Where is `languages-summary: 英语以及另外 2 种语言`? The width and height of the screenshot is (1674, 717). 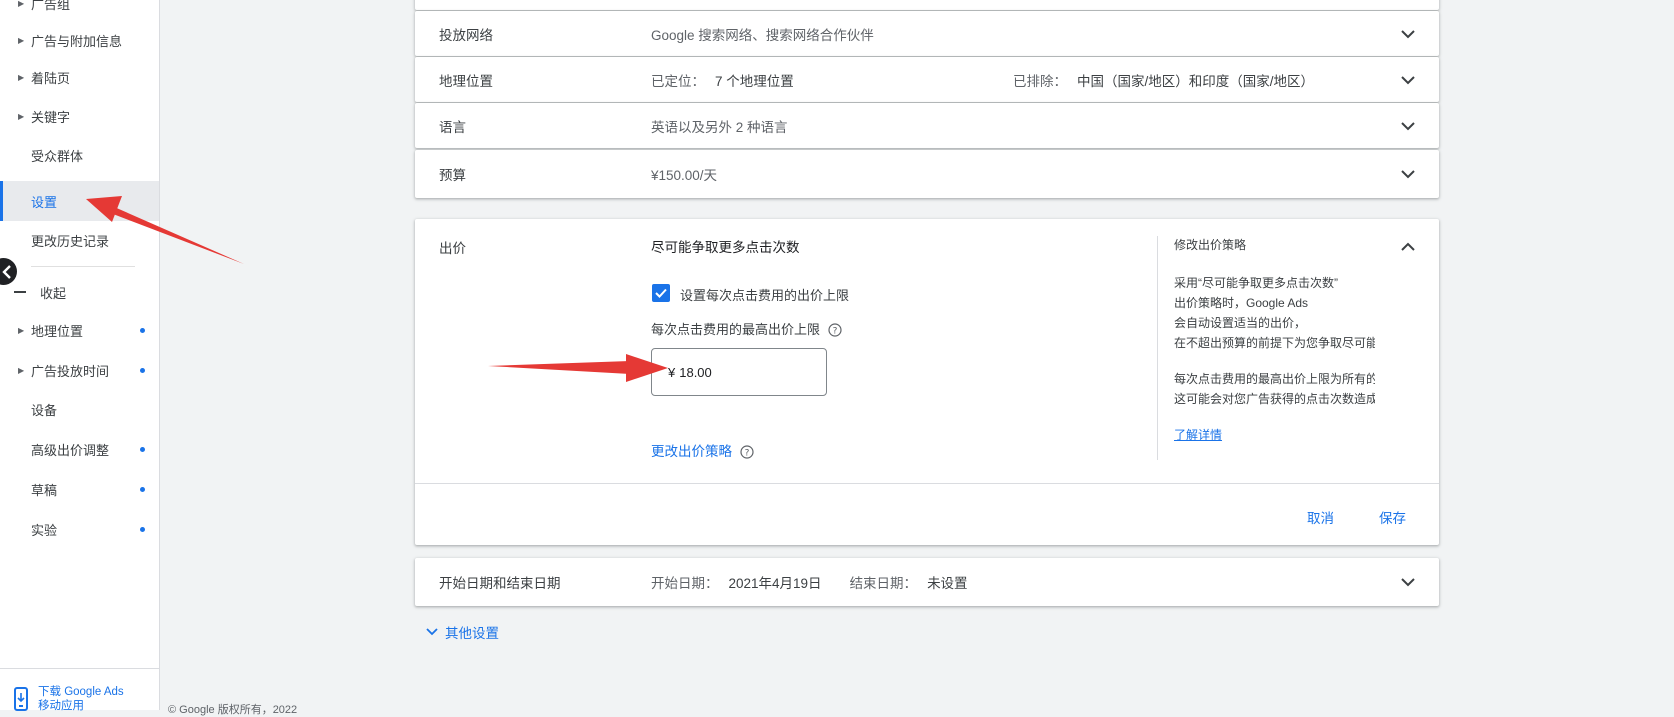
languages-summary: 英语以及另外 2 种语言 is located at coordinates (719, 127).